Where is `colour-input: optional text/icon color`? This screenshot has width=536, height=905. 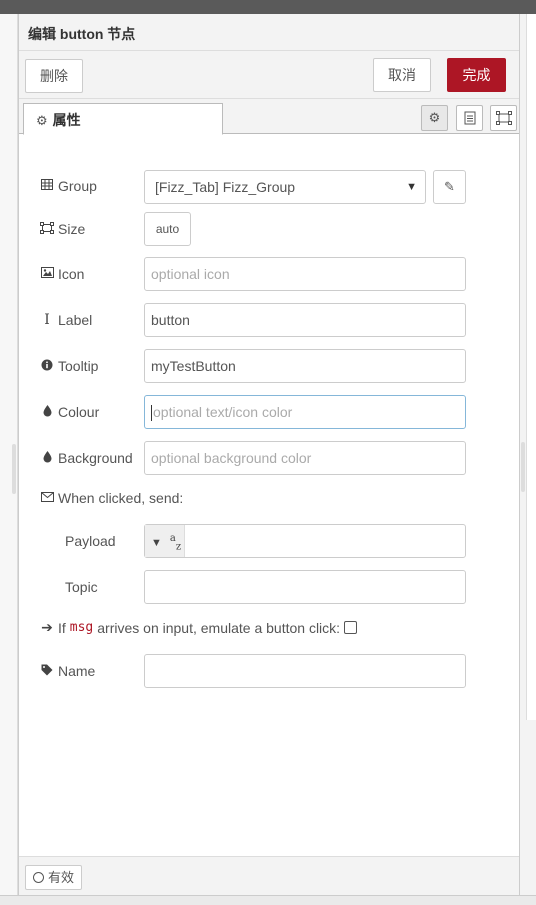 colour-input: optional text/icon color is located at coordinates (305, 412).